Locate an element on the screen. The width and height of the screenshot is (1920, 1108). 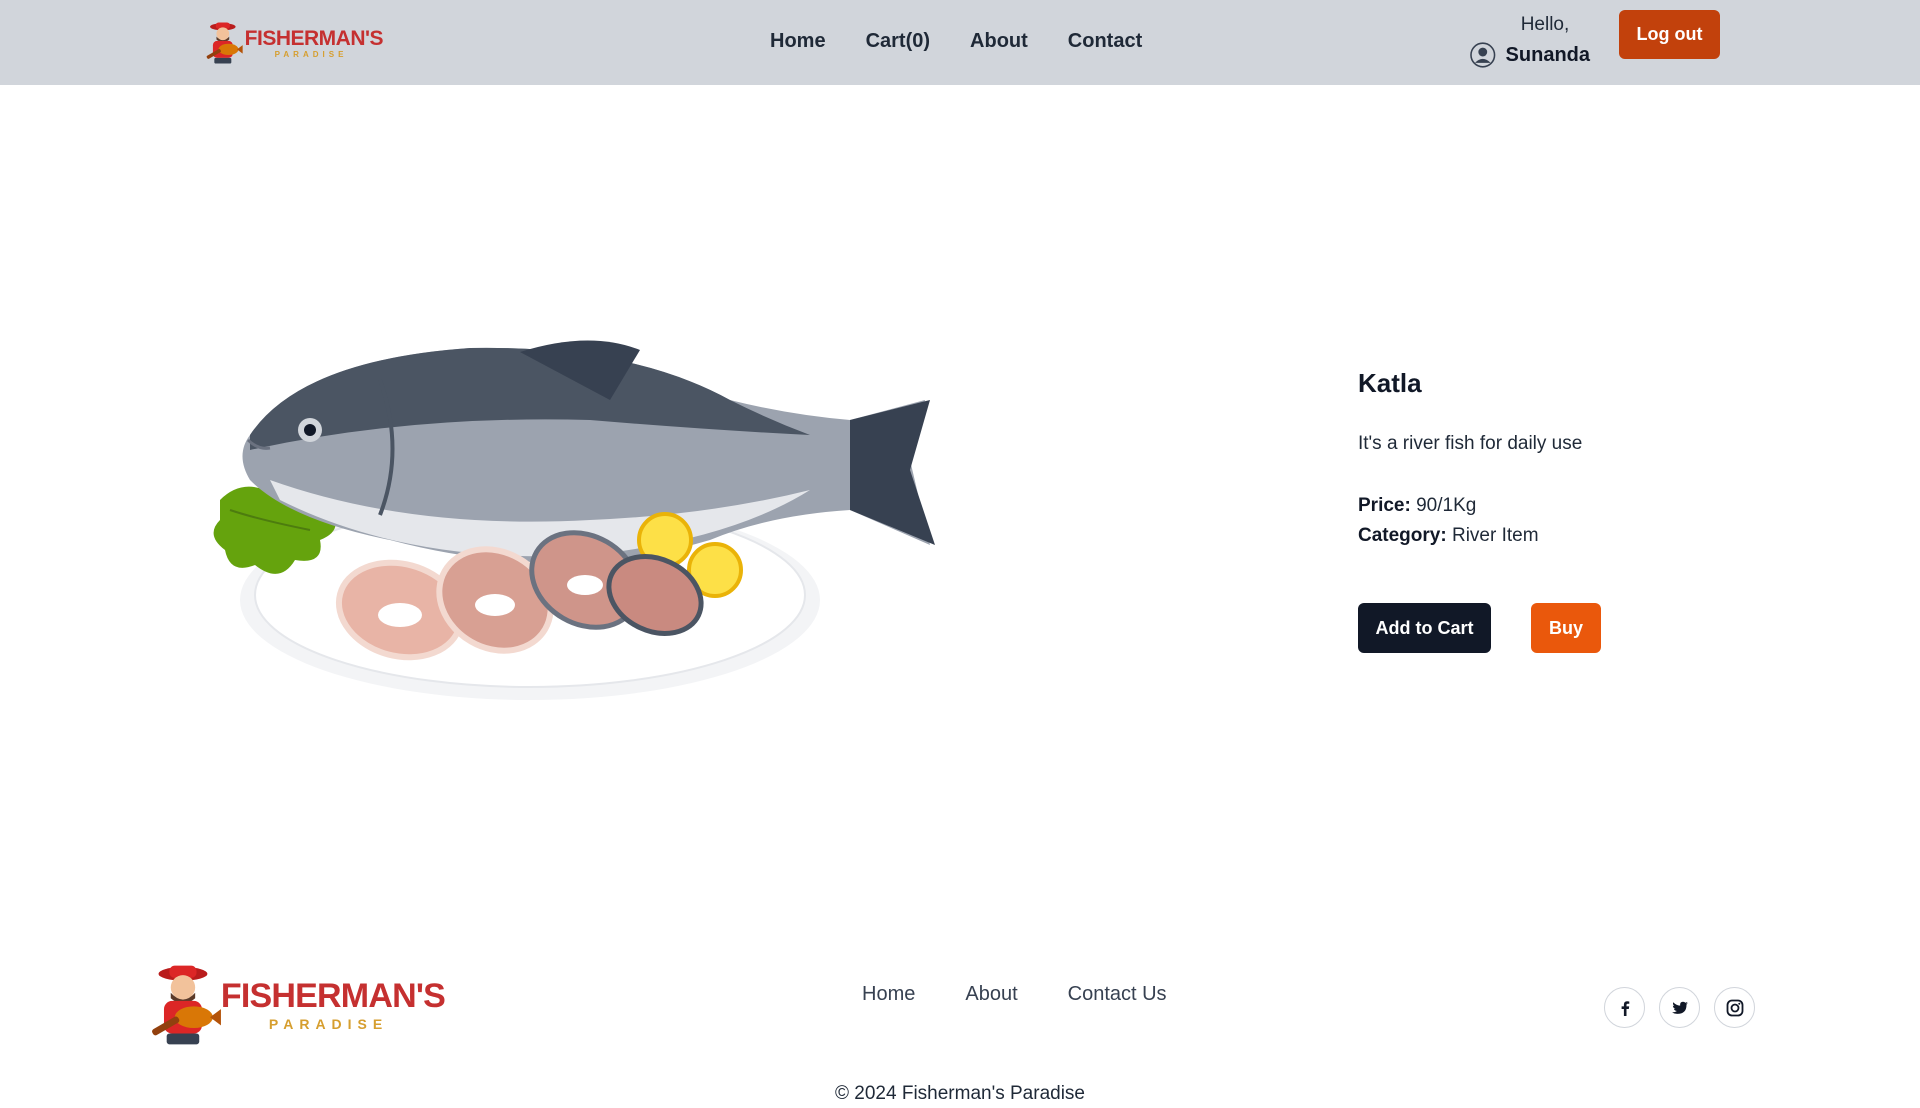
site-logo: FISHERMAN'S PARADISE is located at coordinates (293, 43).